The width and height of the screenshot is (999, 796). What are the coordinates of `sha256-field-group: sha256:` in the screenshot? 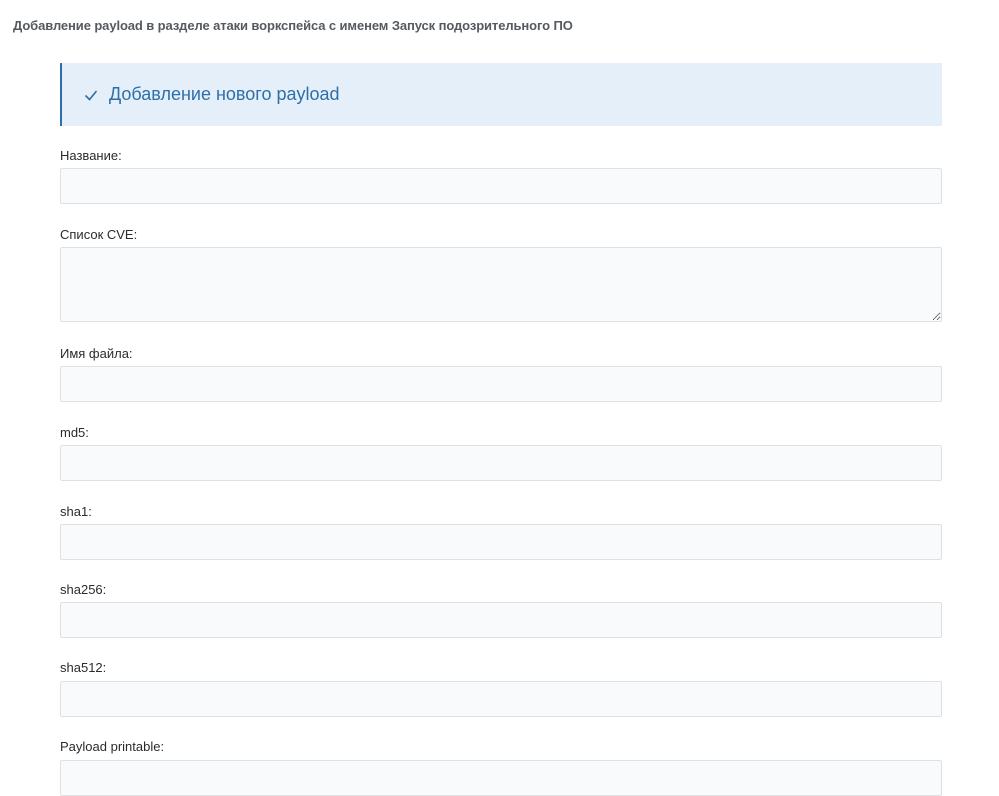 It's located at (83, 589).